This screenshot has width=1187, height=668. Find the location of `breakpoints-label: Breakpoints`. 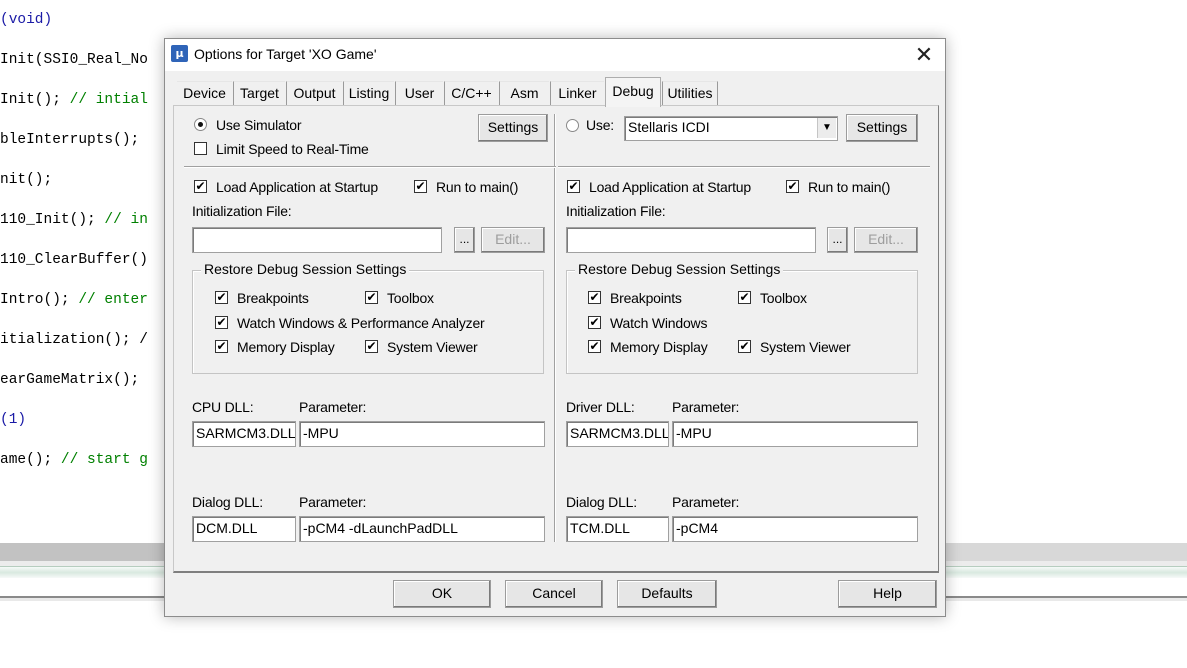

breakpoints-label: Breakpoints is located at coordinates (273, 298).